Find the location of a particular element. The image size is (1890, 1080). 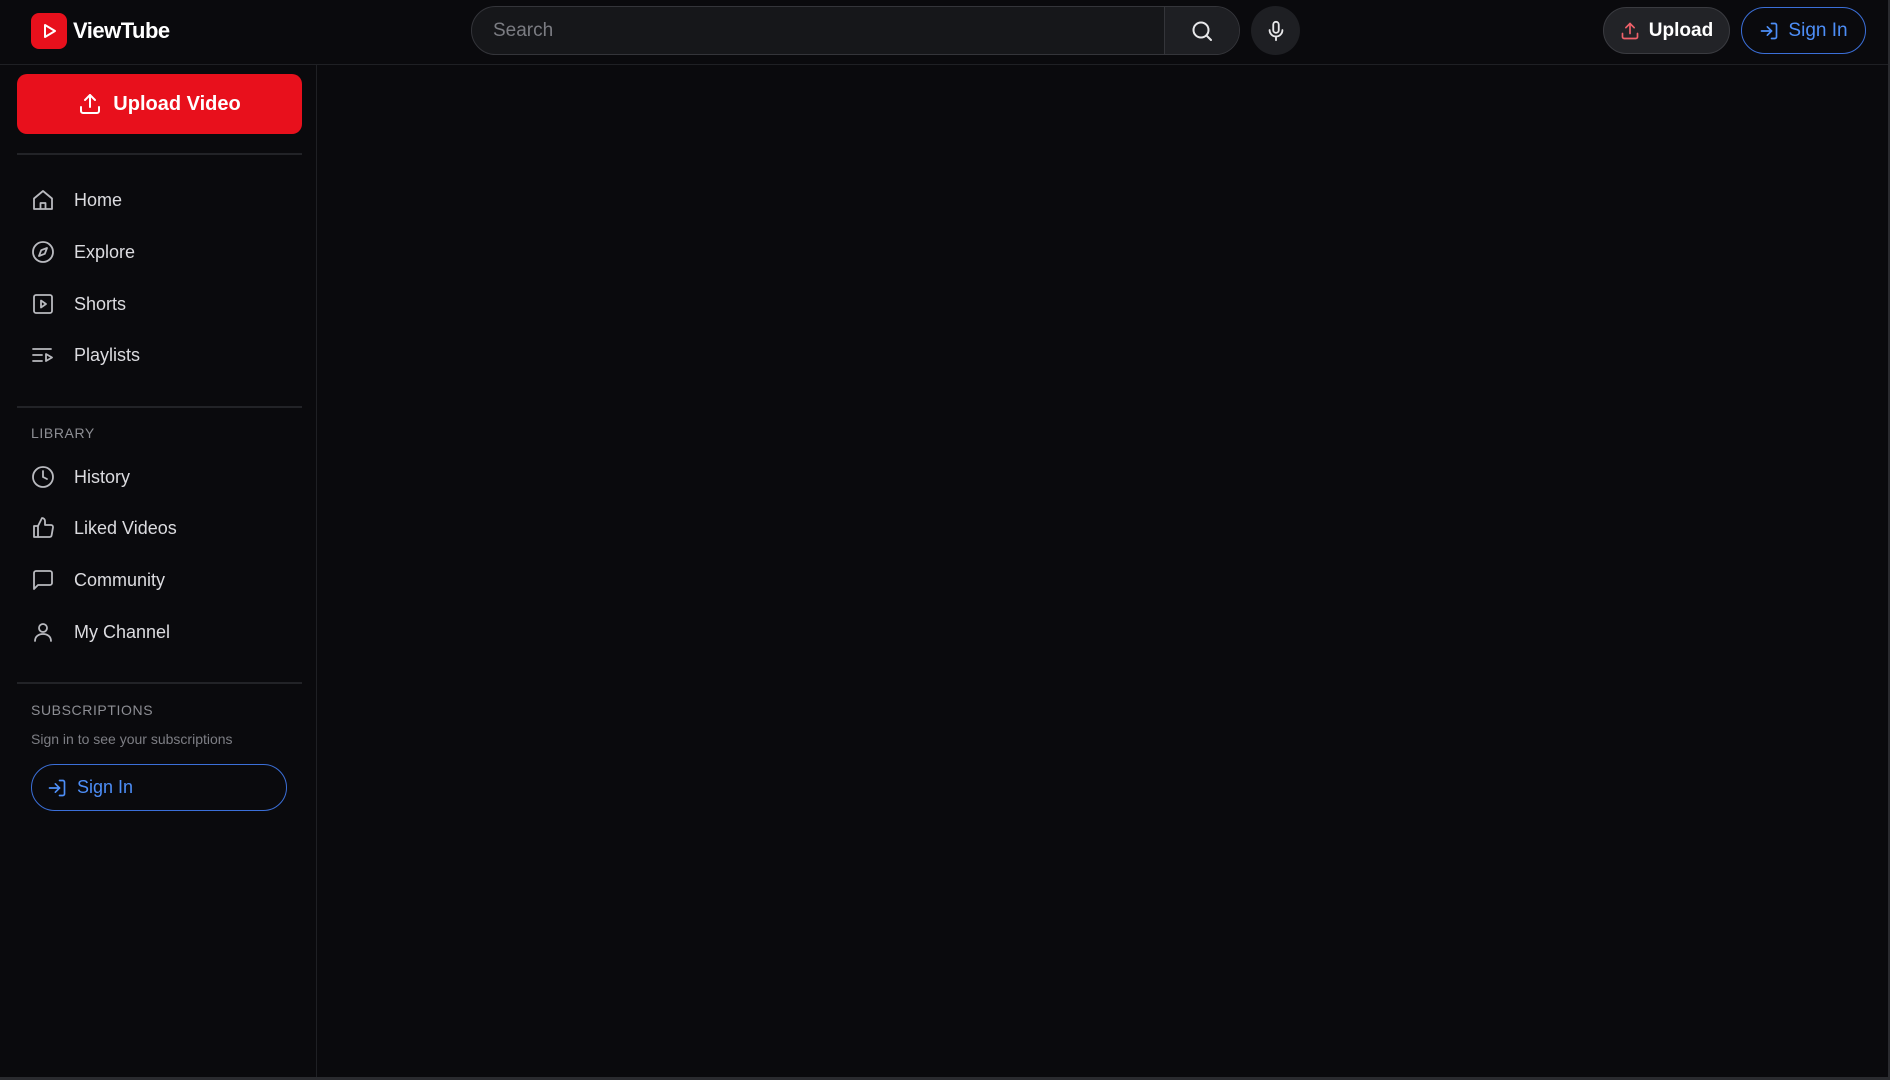

sidebar-item-label: My Channel is located at coordinates (122, 631).